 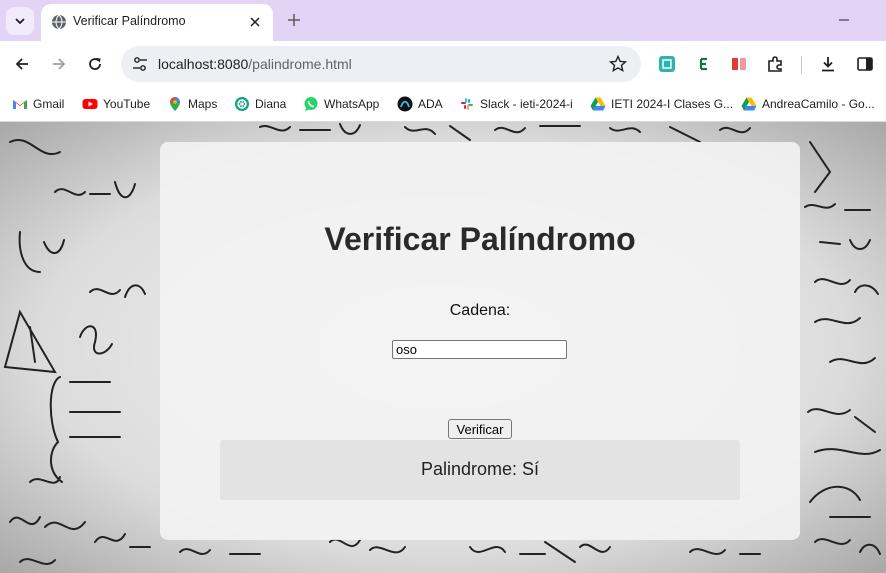 What do you see at coordinates (352, 104) in the screenshot?
I see `bookmark-label: WhatsApp` at bounding box center [352, 104].